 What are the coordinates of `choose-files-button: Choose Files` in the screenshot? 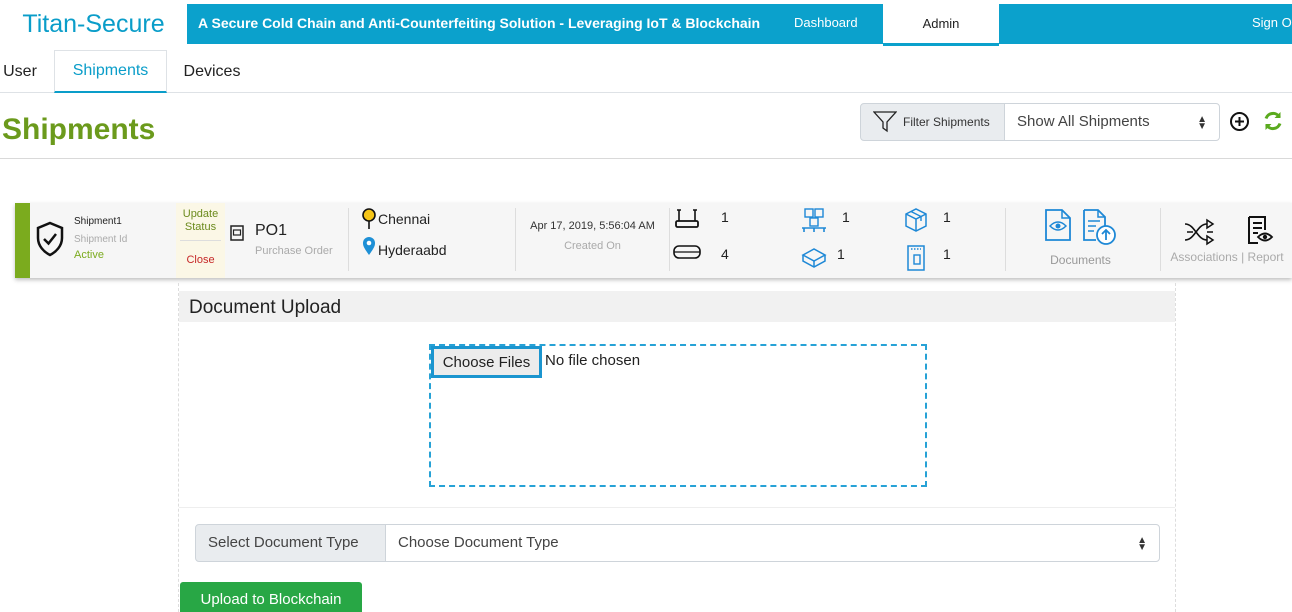 It's located at (486, 362).